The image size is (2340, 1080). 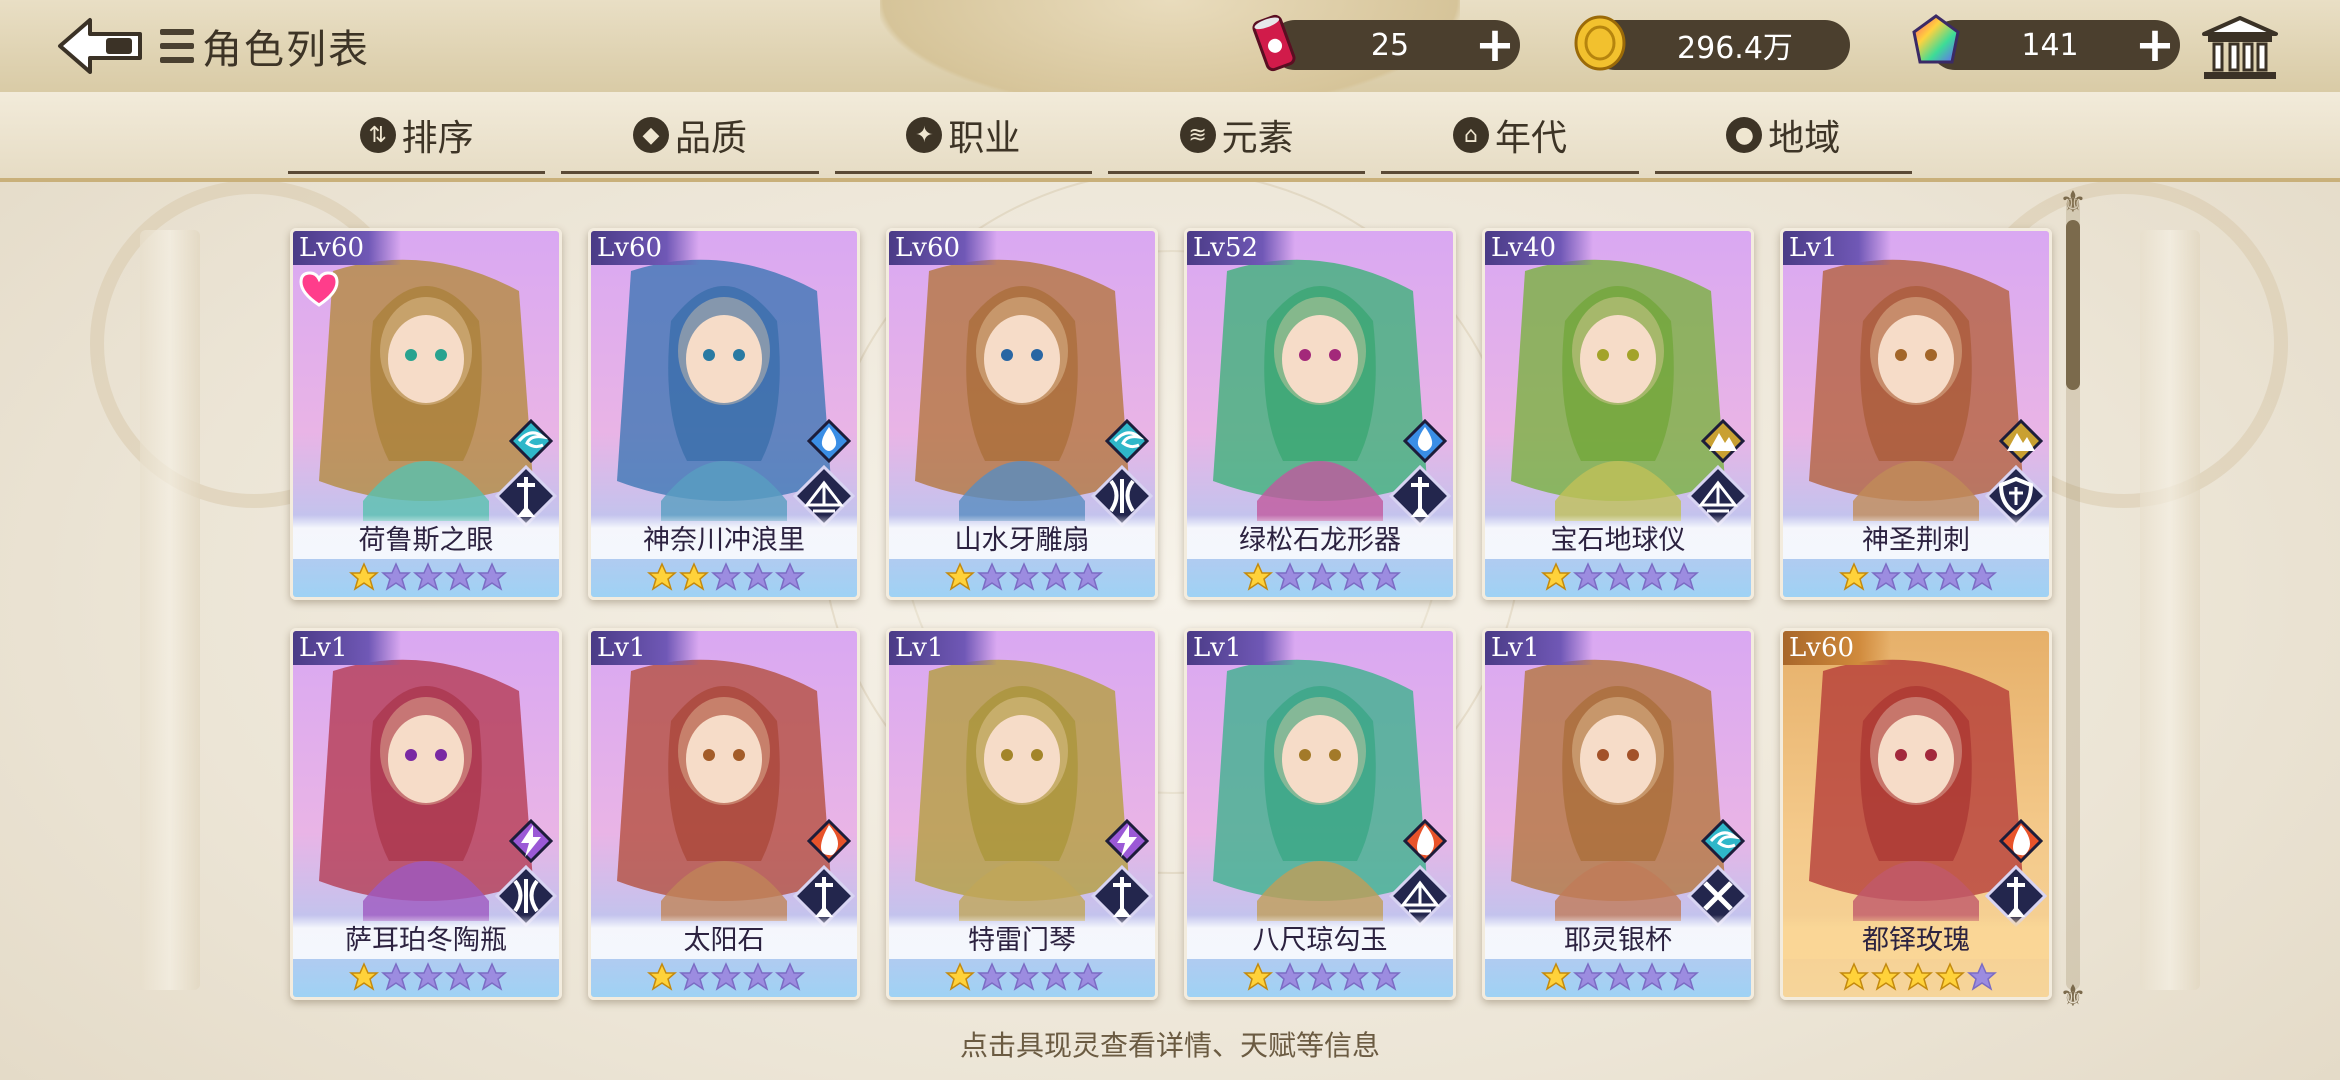 I want to click on sort-icon: ⇅, so click(x=377, y=135).